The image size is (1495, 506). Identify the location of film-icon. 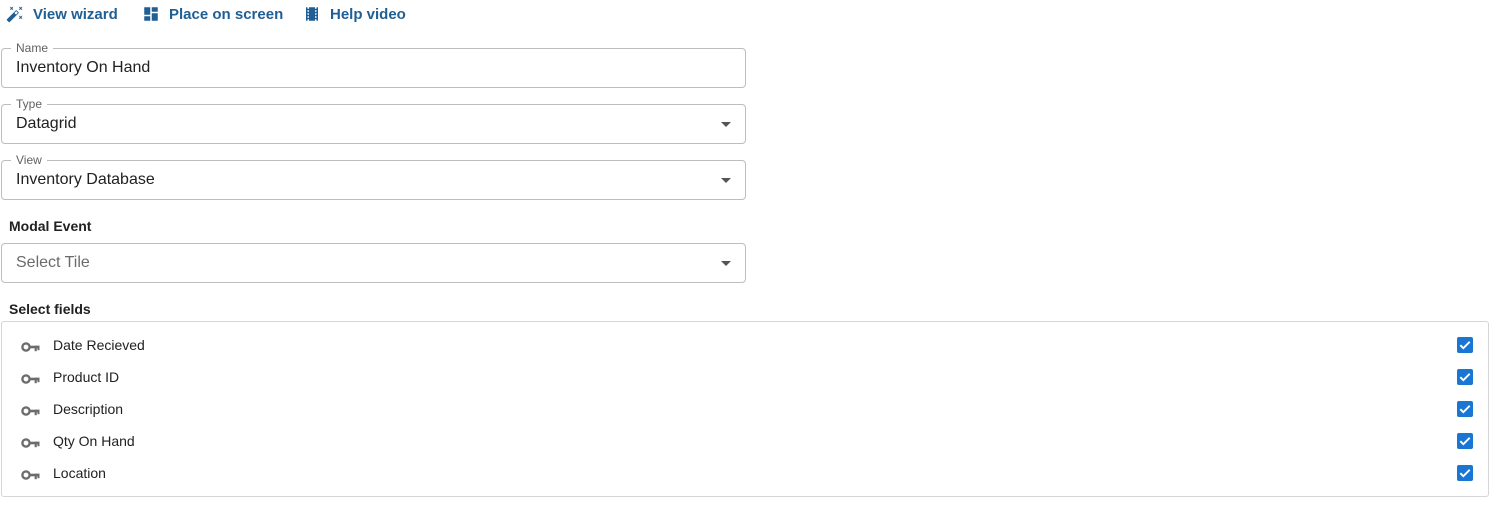
(312, 14).